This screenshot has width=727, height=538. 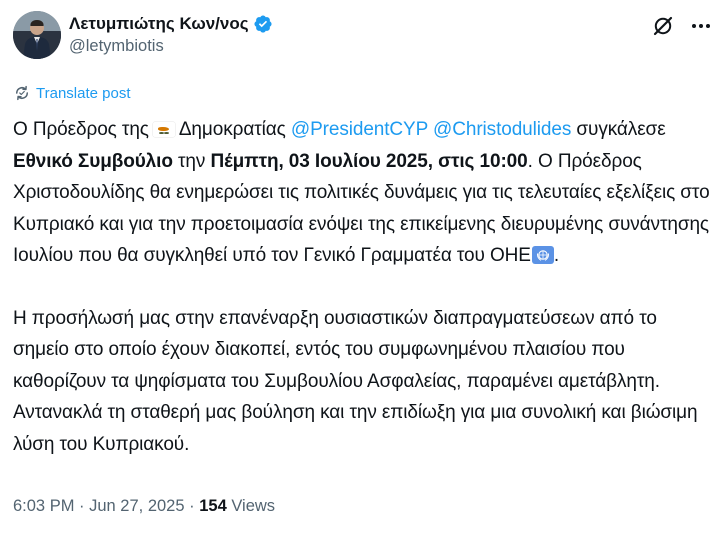 I want to click on views-label: Views, so click(x=251, y=506).